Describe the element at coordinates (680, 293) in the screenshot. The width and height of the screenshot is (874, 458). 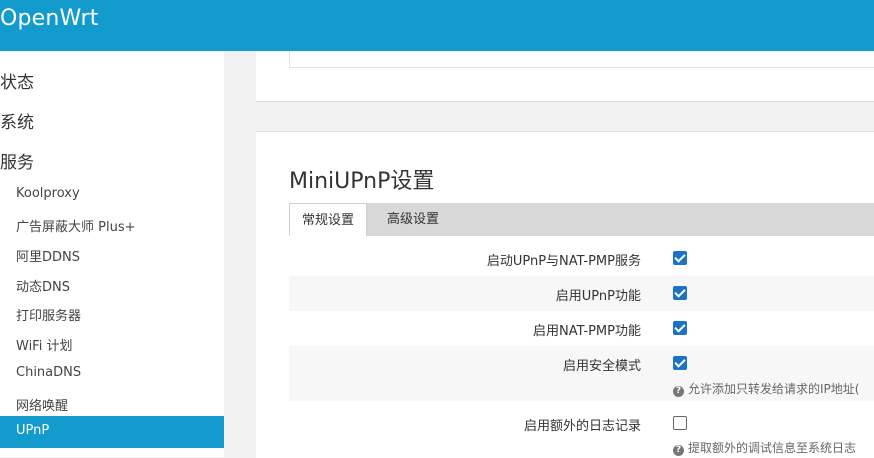
I see `enable-upnp-checkbox` at that location.